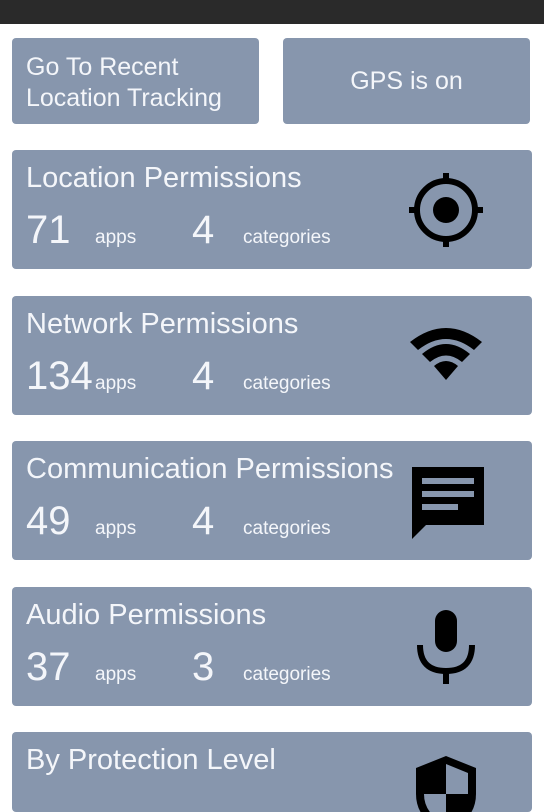 This screenshot has width=544, height=812. What do you see at coordinates (48, 521) in the screenshot?
I see `apps-count: 49` at bounding box center [48, 521].